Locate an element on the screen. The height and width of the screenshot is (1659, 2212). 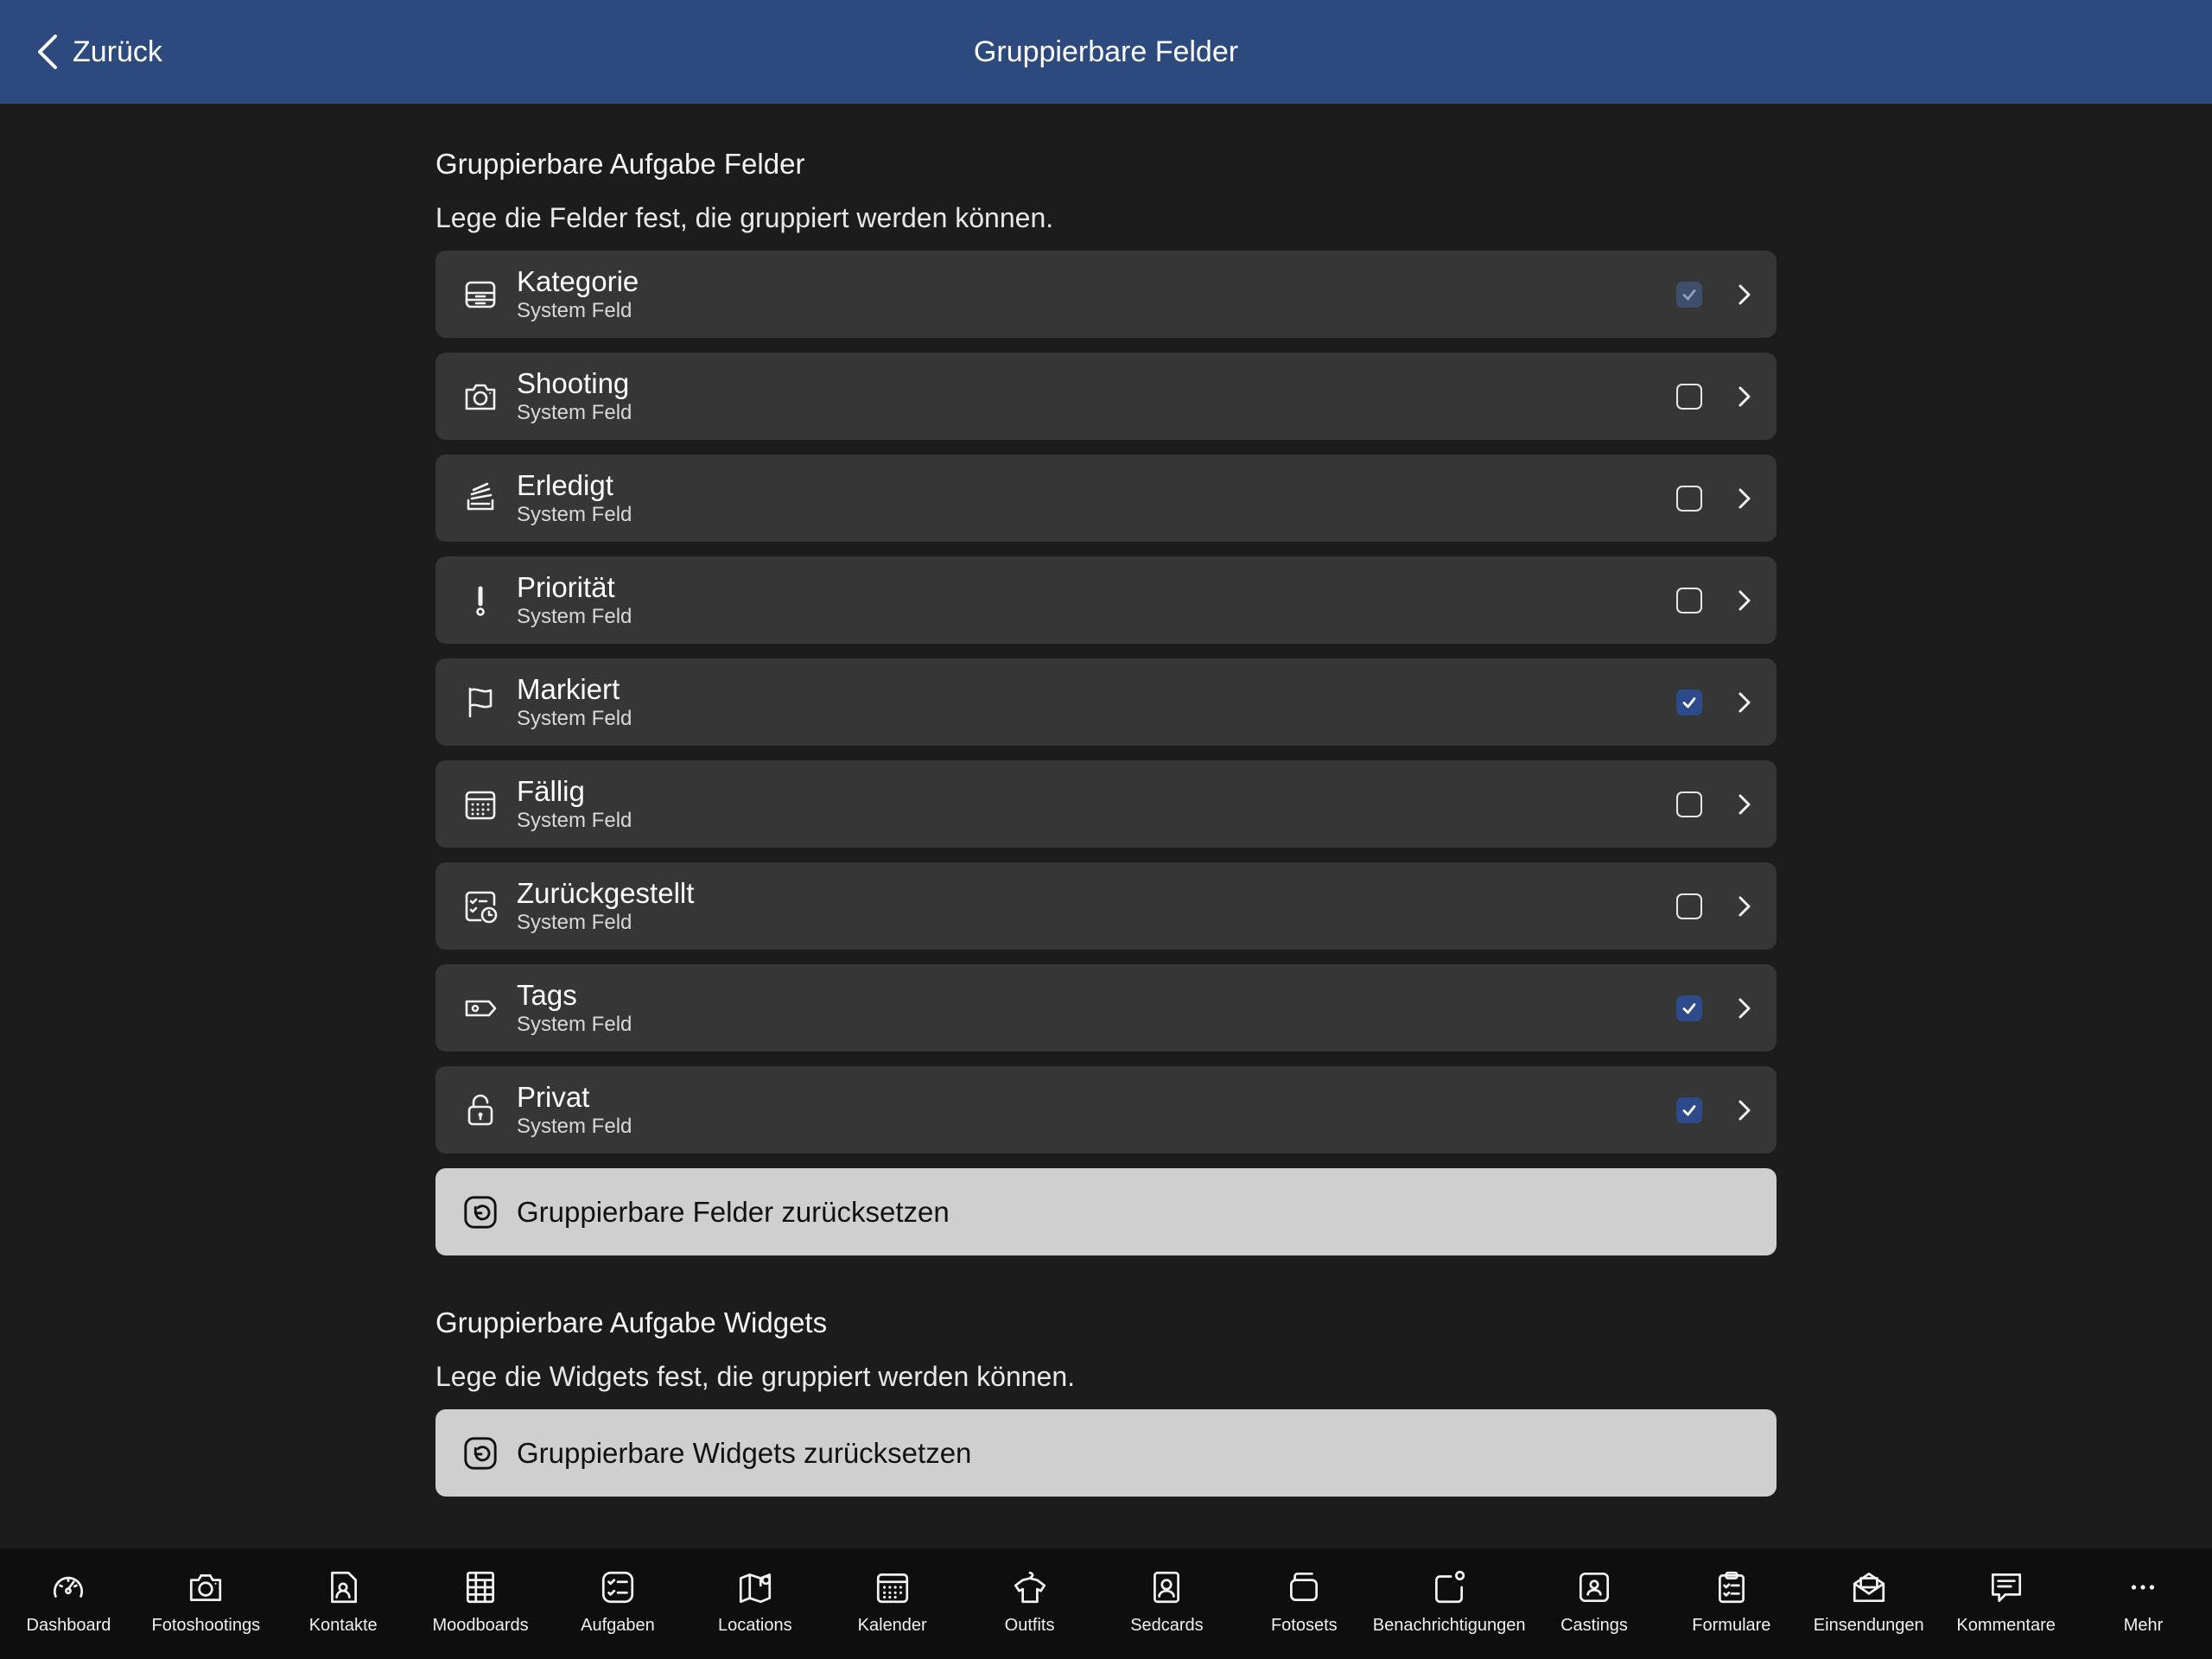
field-name: Zurückgestellt is located at coordinates (606, 892).